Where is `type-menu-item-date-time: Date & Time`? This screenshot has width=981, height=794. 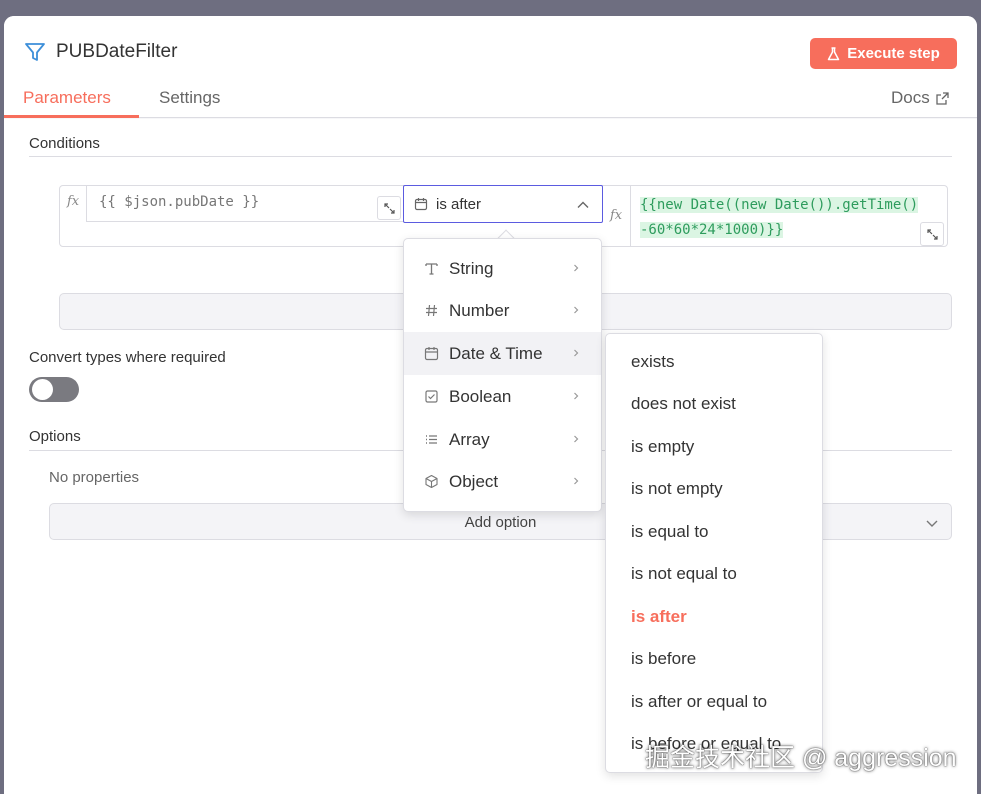 type-menu-item-date-time: Date & Time is located at coordinates (502, 353).